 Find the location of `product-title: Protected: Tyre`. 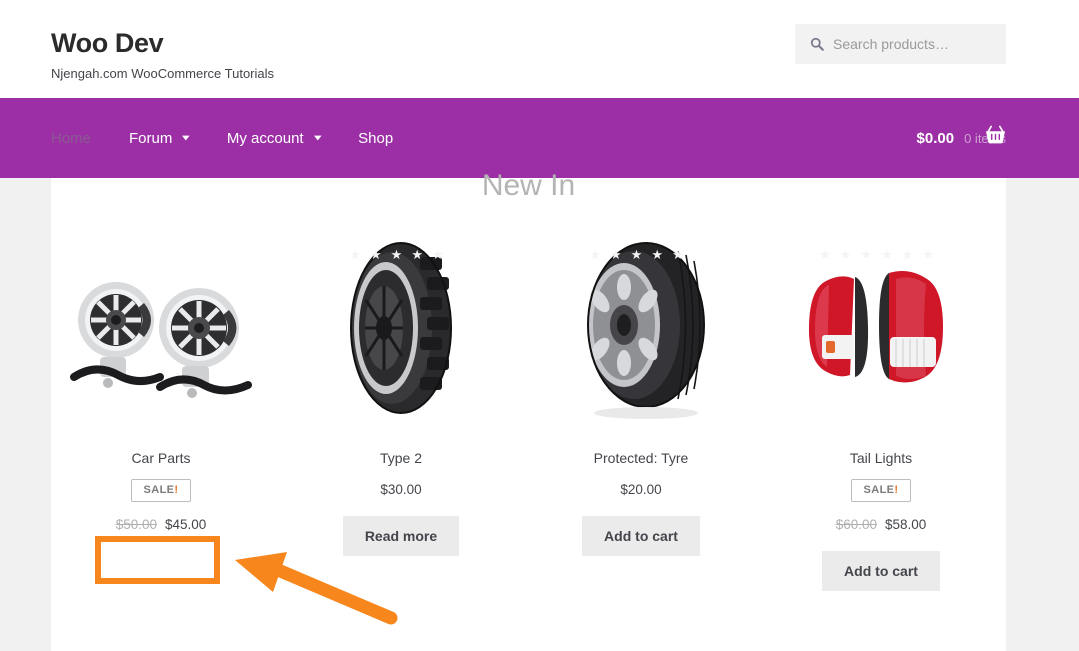

product-title: Protected: Tyre is located at coordinates (641, 458).